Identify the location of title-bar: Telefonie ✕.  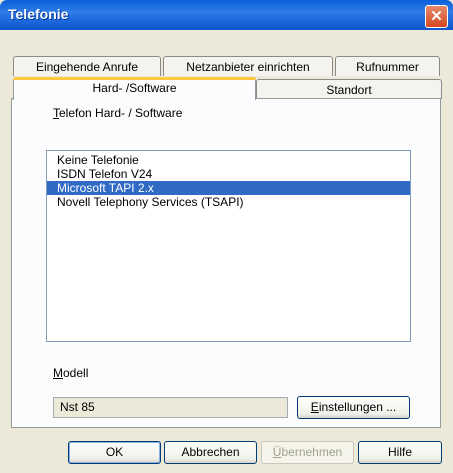
(226, 15).